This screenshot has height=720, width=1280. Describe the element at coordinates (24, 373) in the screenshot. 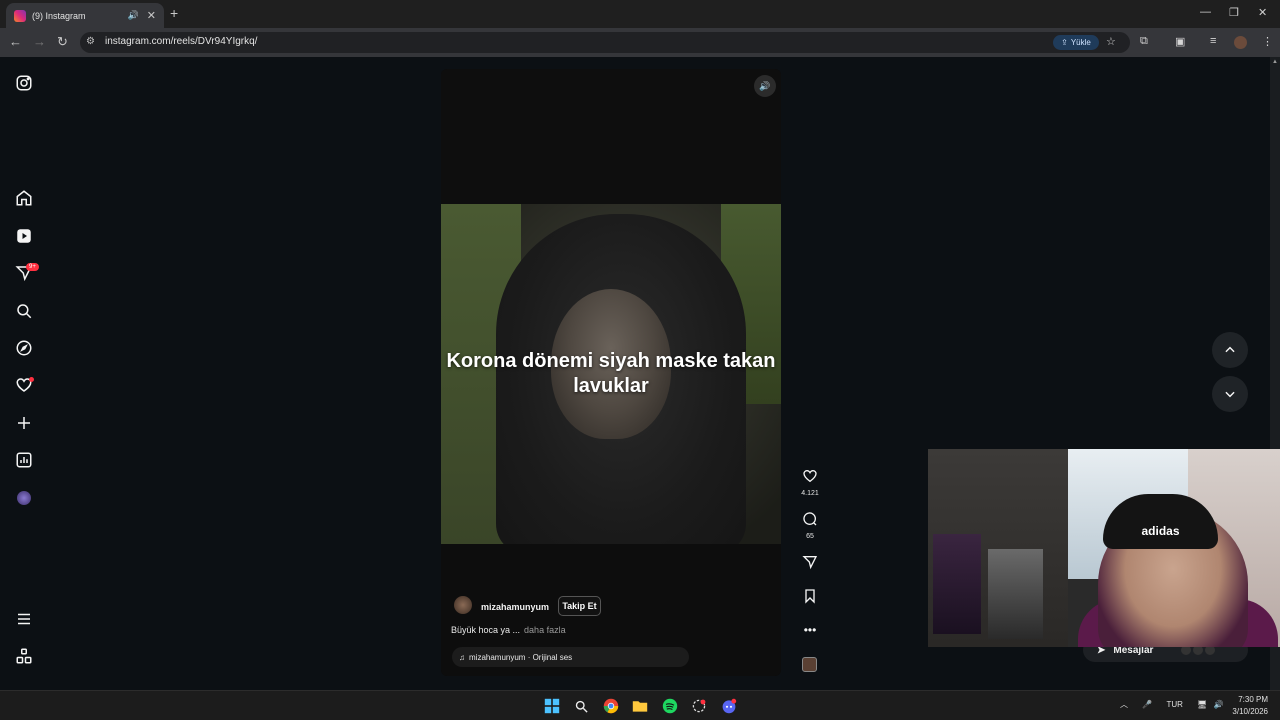

I see `sidebar-nav: 9+` at that location.